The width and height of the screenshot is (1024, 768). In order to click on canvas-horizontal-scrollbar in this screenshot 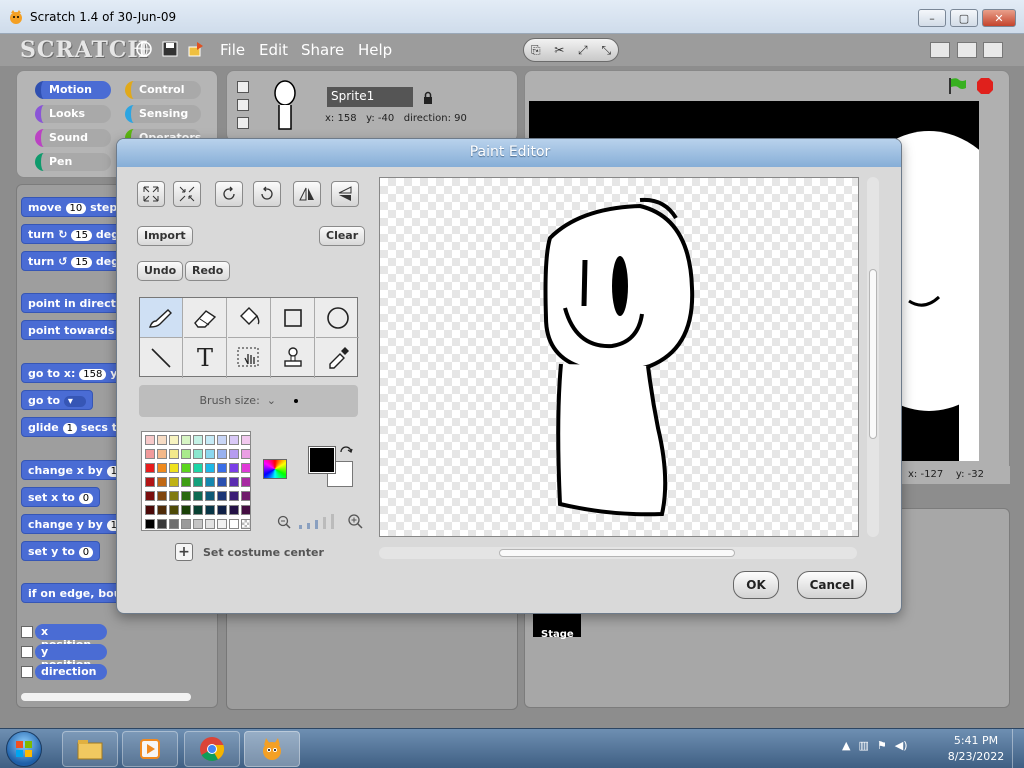, I will do `click(618, 553)`.